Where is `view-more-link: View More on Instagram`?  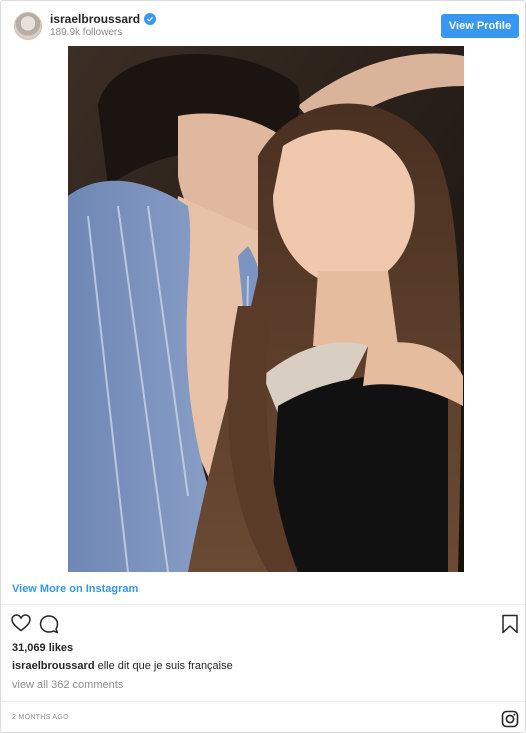 view-more-link: View More on Instagram is located at coordinates (75, 589).